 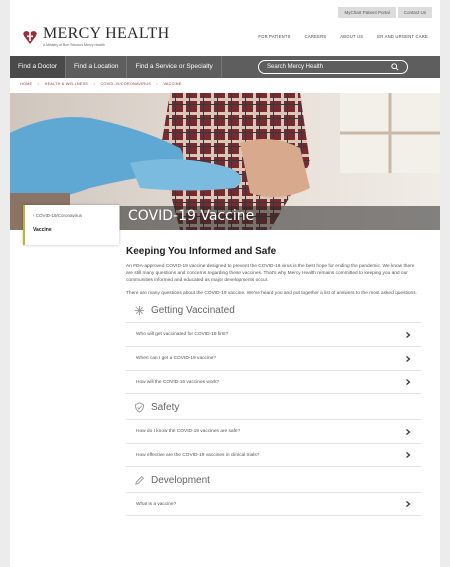 I want to click on section-heading: Keeping You Informed and Safe, so click(x=201, y=251).